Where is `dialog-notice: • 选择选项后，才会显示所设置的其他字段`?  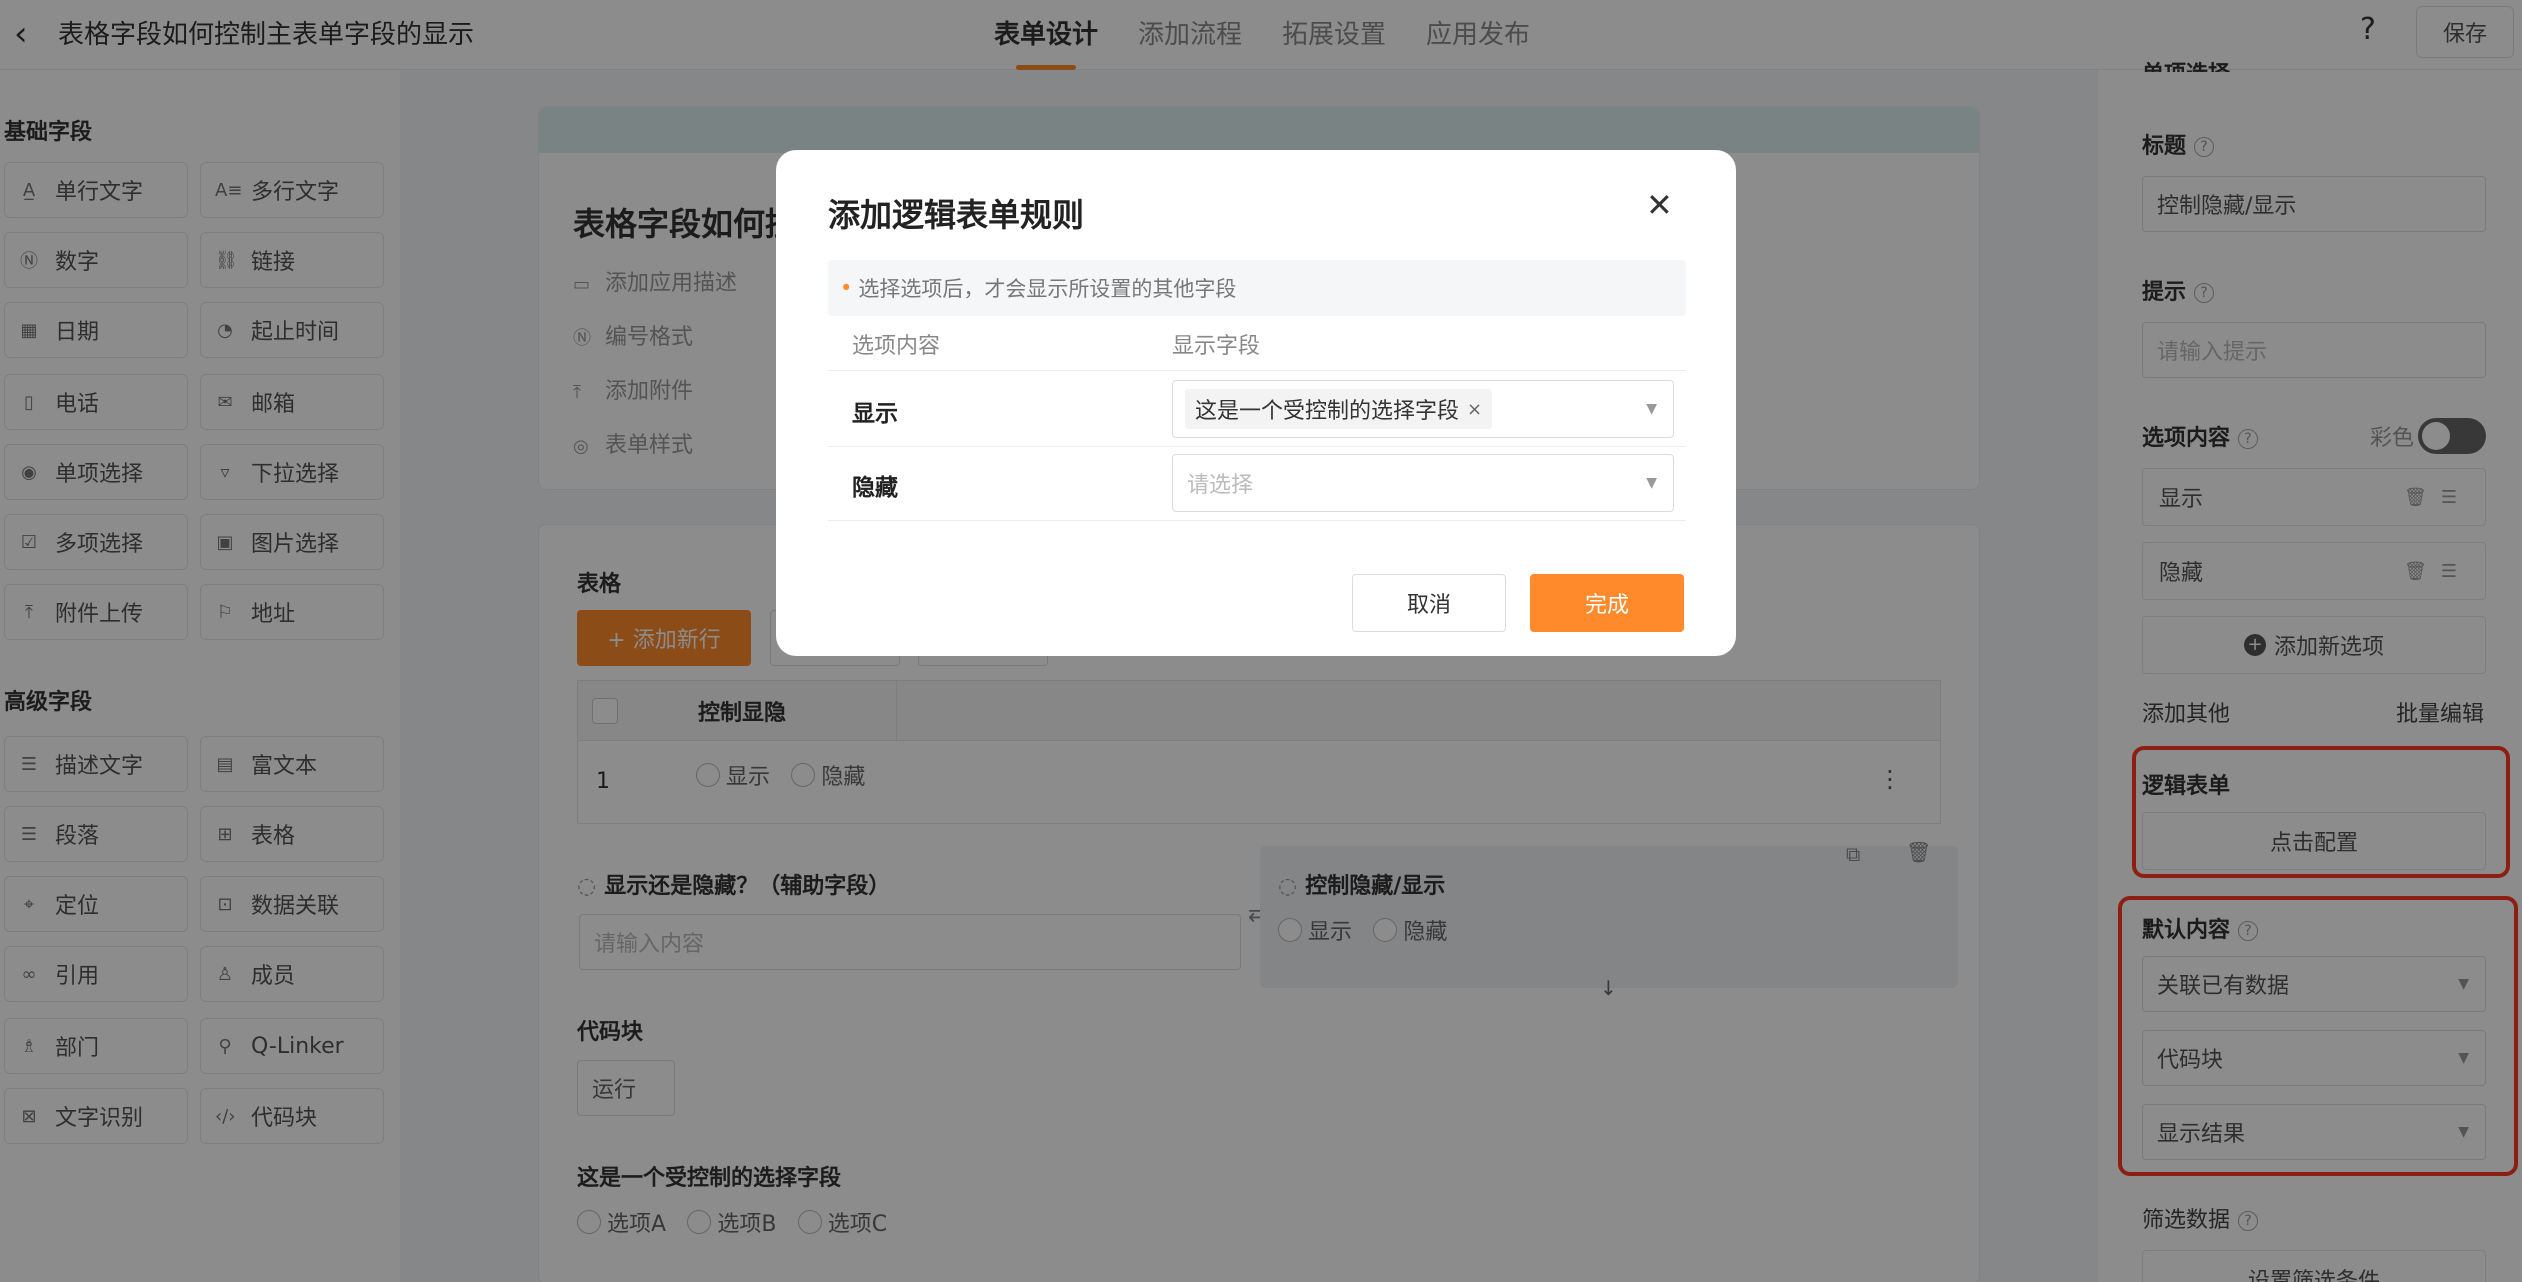
dialog-notice: • 选择选项后，才会显示所设置的其他字段 is located at coordinates (1257, 288).